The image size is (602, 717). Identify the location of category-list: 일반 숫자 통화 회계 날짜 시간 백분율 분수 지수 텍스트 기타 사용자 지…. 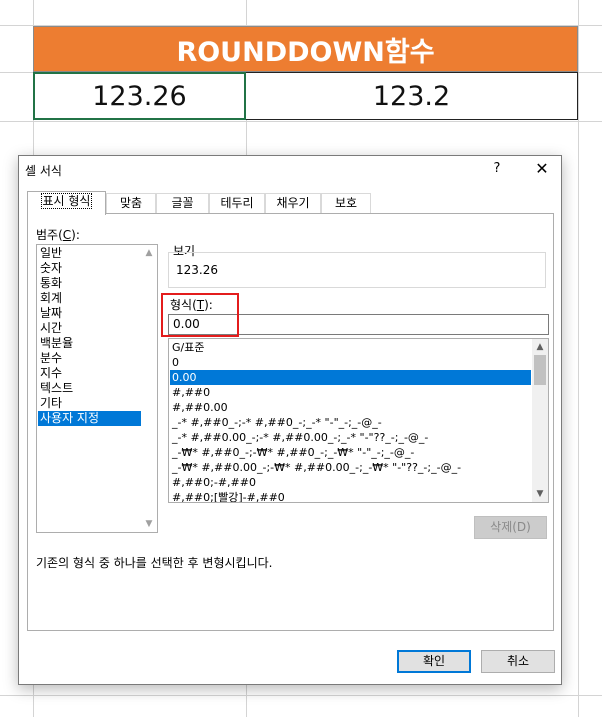
(97, 388).